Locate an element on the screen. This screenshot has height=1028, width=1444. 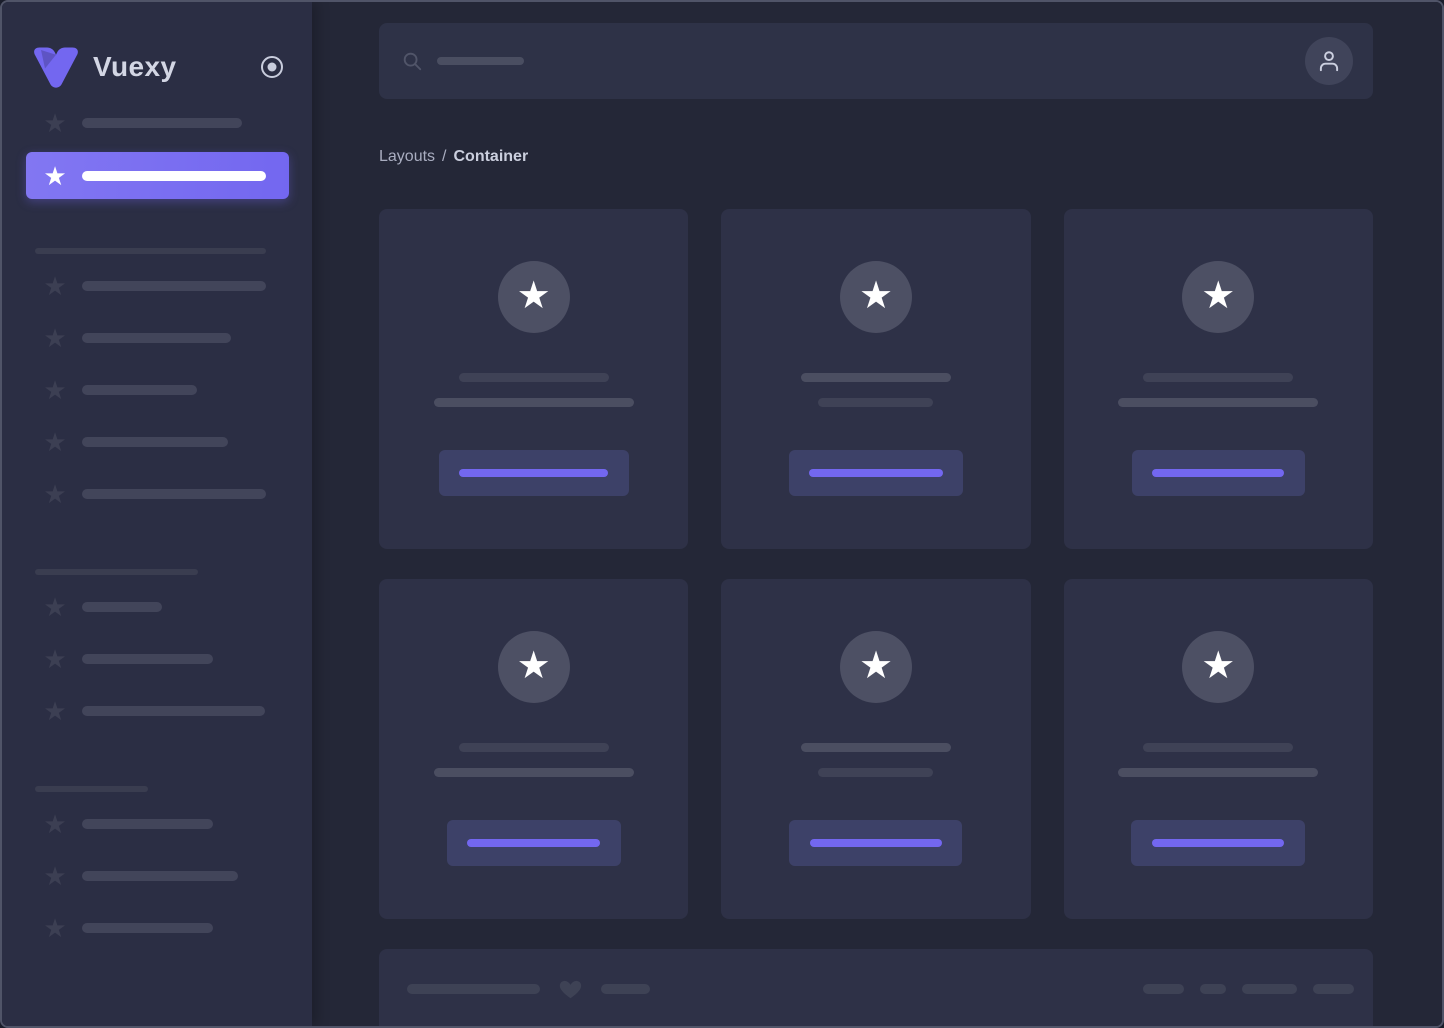
sidebar-header: Vuexy is located at coordinates (157, 49).